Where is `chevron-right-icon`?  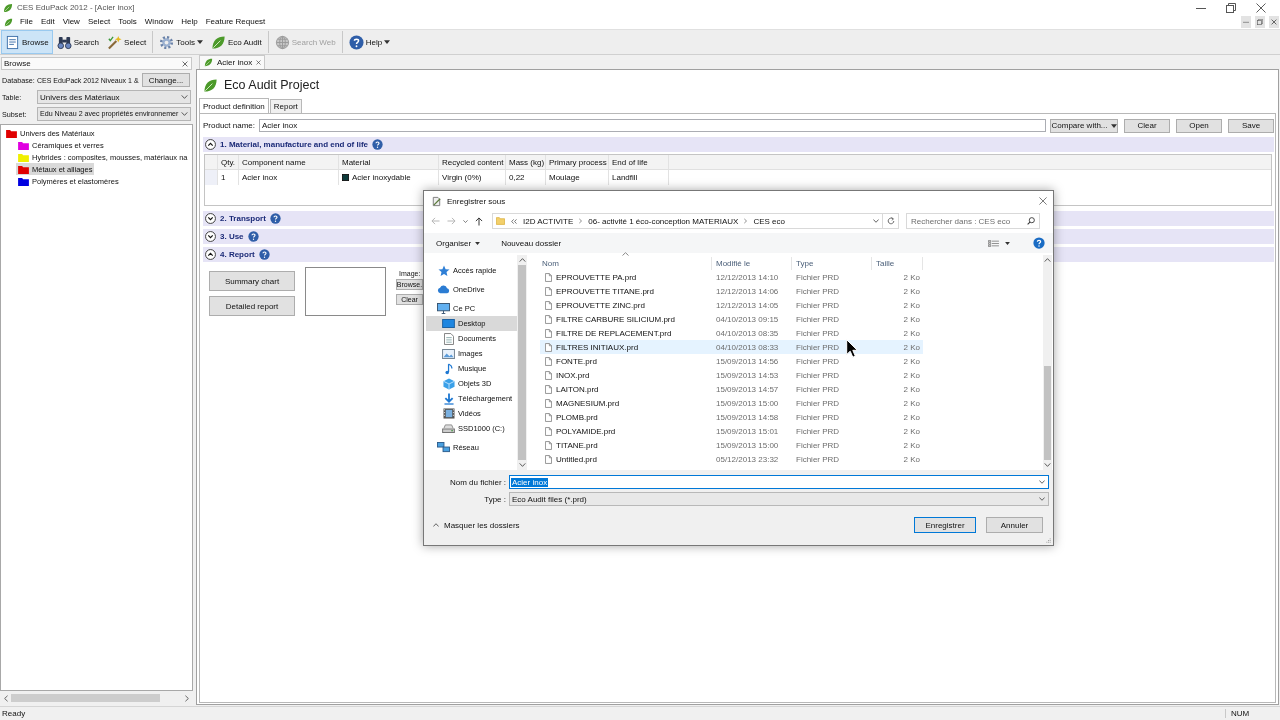
chevron-right-icon is located at coordinates (581, 221).